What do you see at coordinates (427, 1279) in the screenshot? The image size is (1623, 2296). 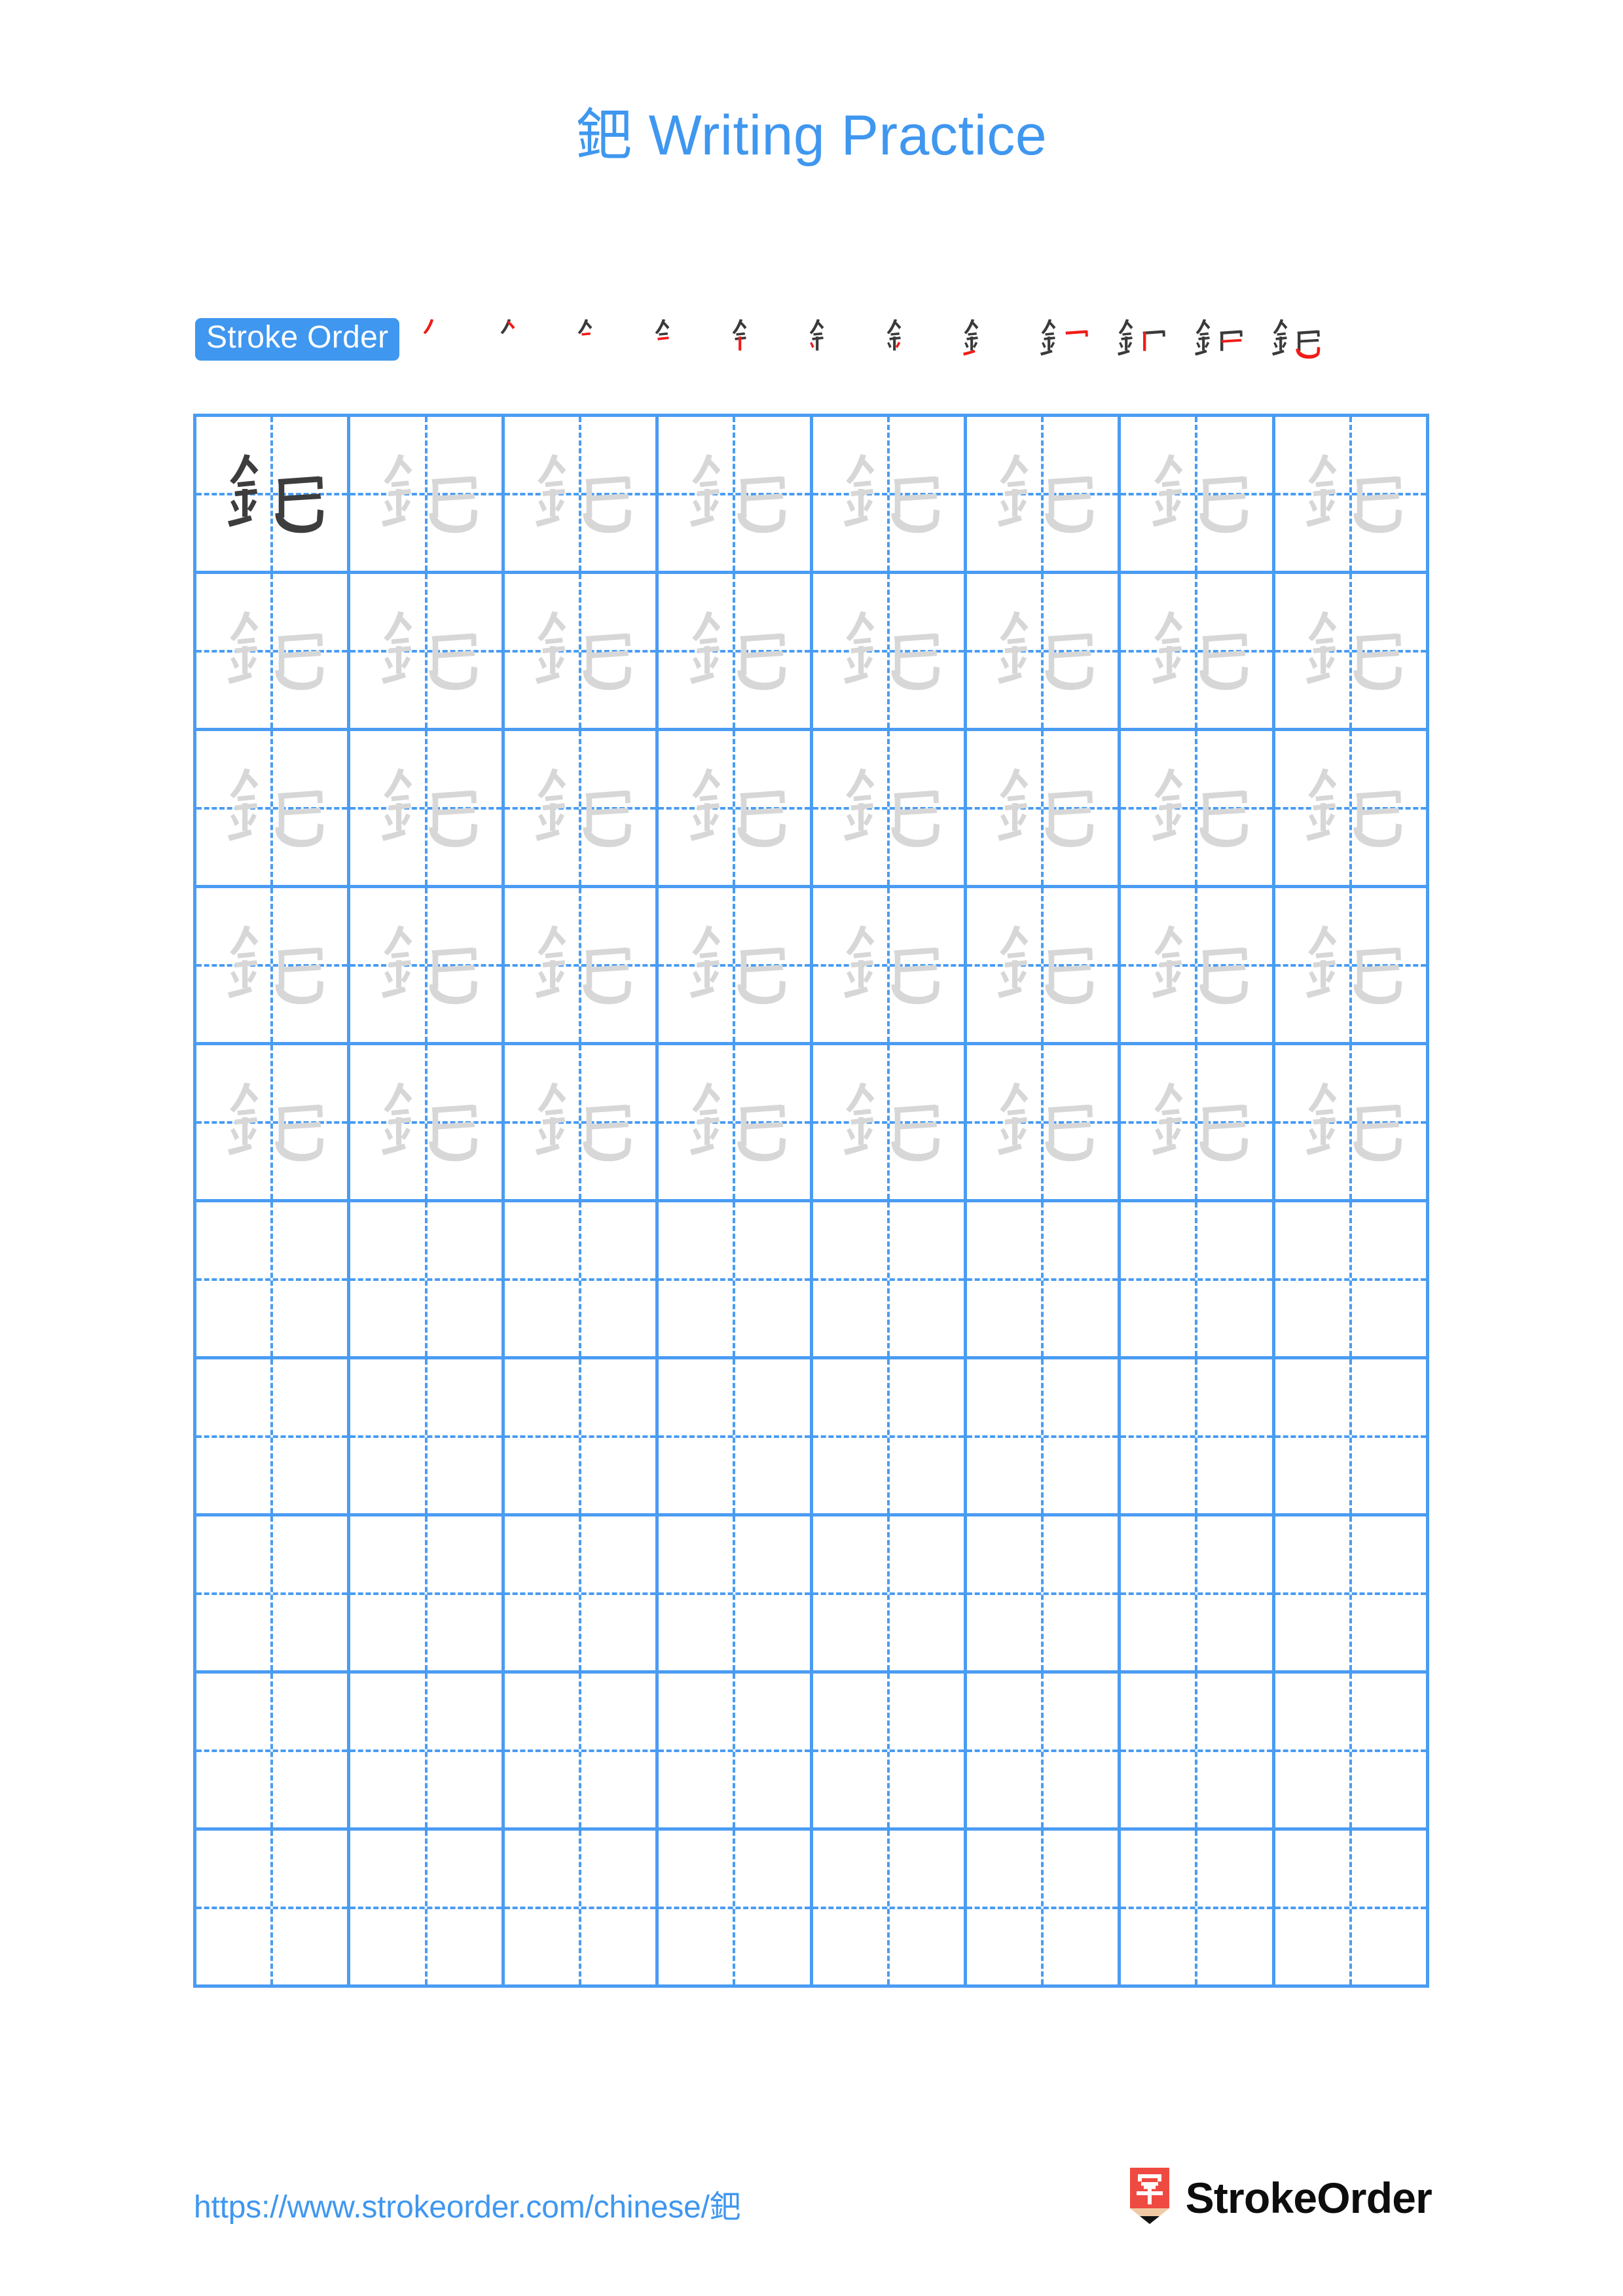 I see `grid-cell-r6-c2` at bounding box center [427, 1279].